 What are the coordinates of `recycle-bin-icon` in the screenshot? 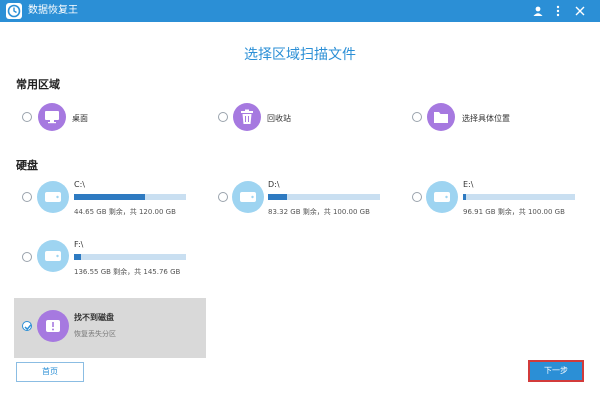 It's located at (247, 117).